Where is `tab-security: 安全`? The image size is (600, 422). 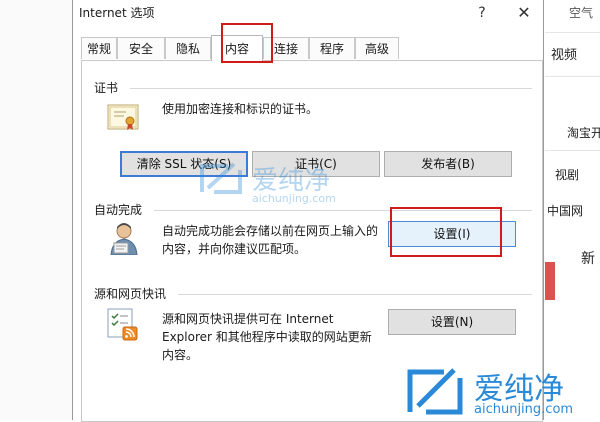 tab-security: 安全 is located at coordinates (141, 48).